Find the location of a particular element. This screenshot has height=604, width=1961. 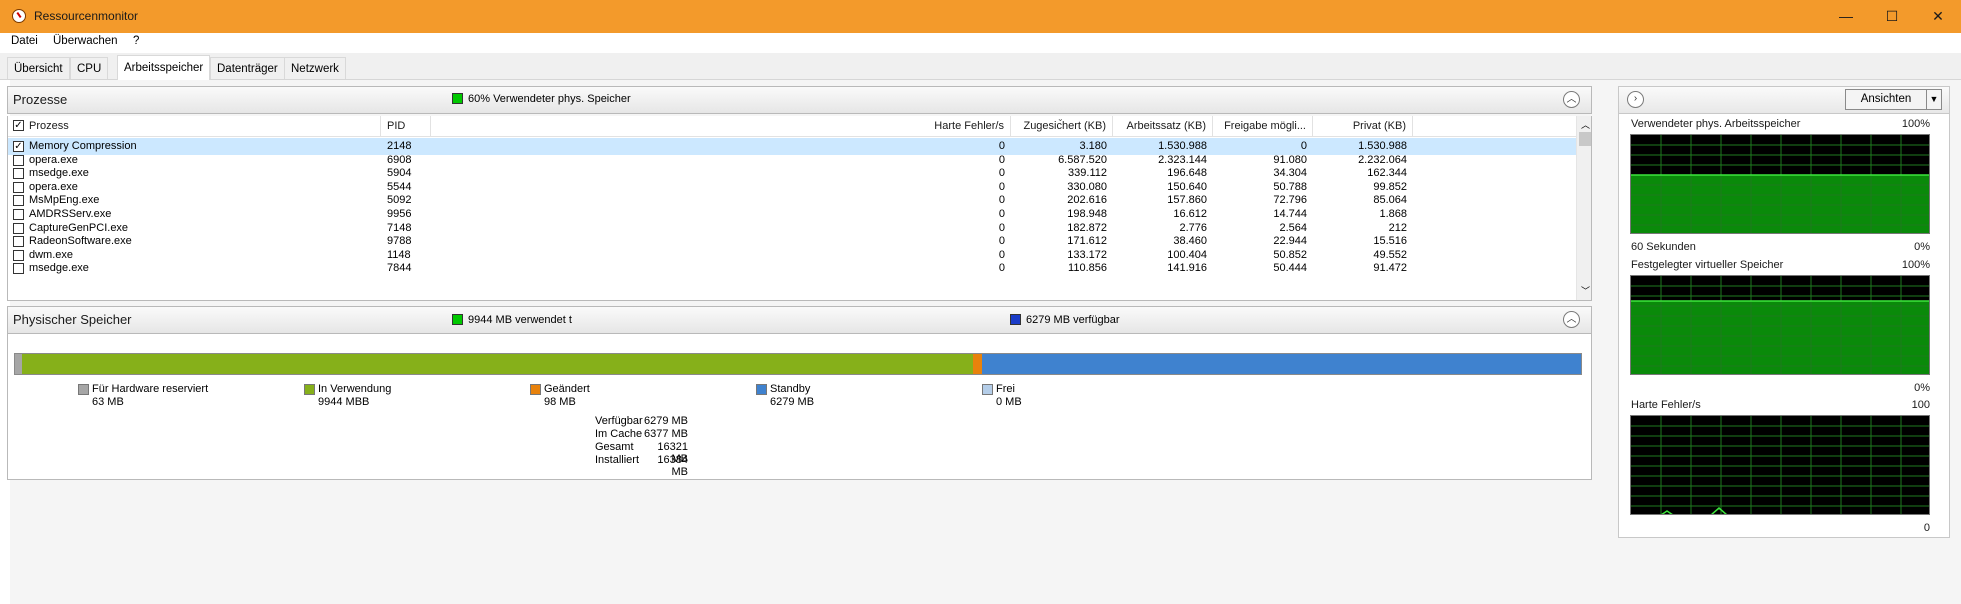

memory-bar-modified is located at coordinates (977, 364).